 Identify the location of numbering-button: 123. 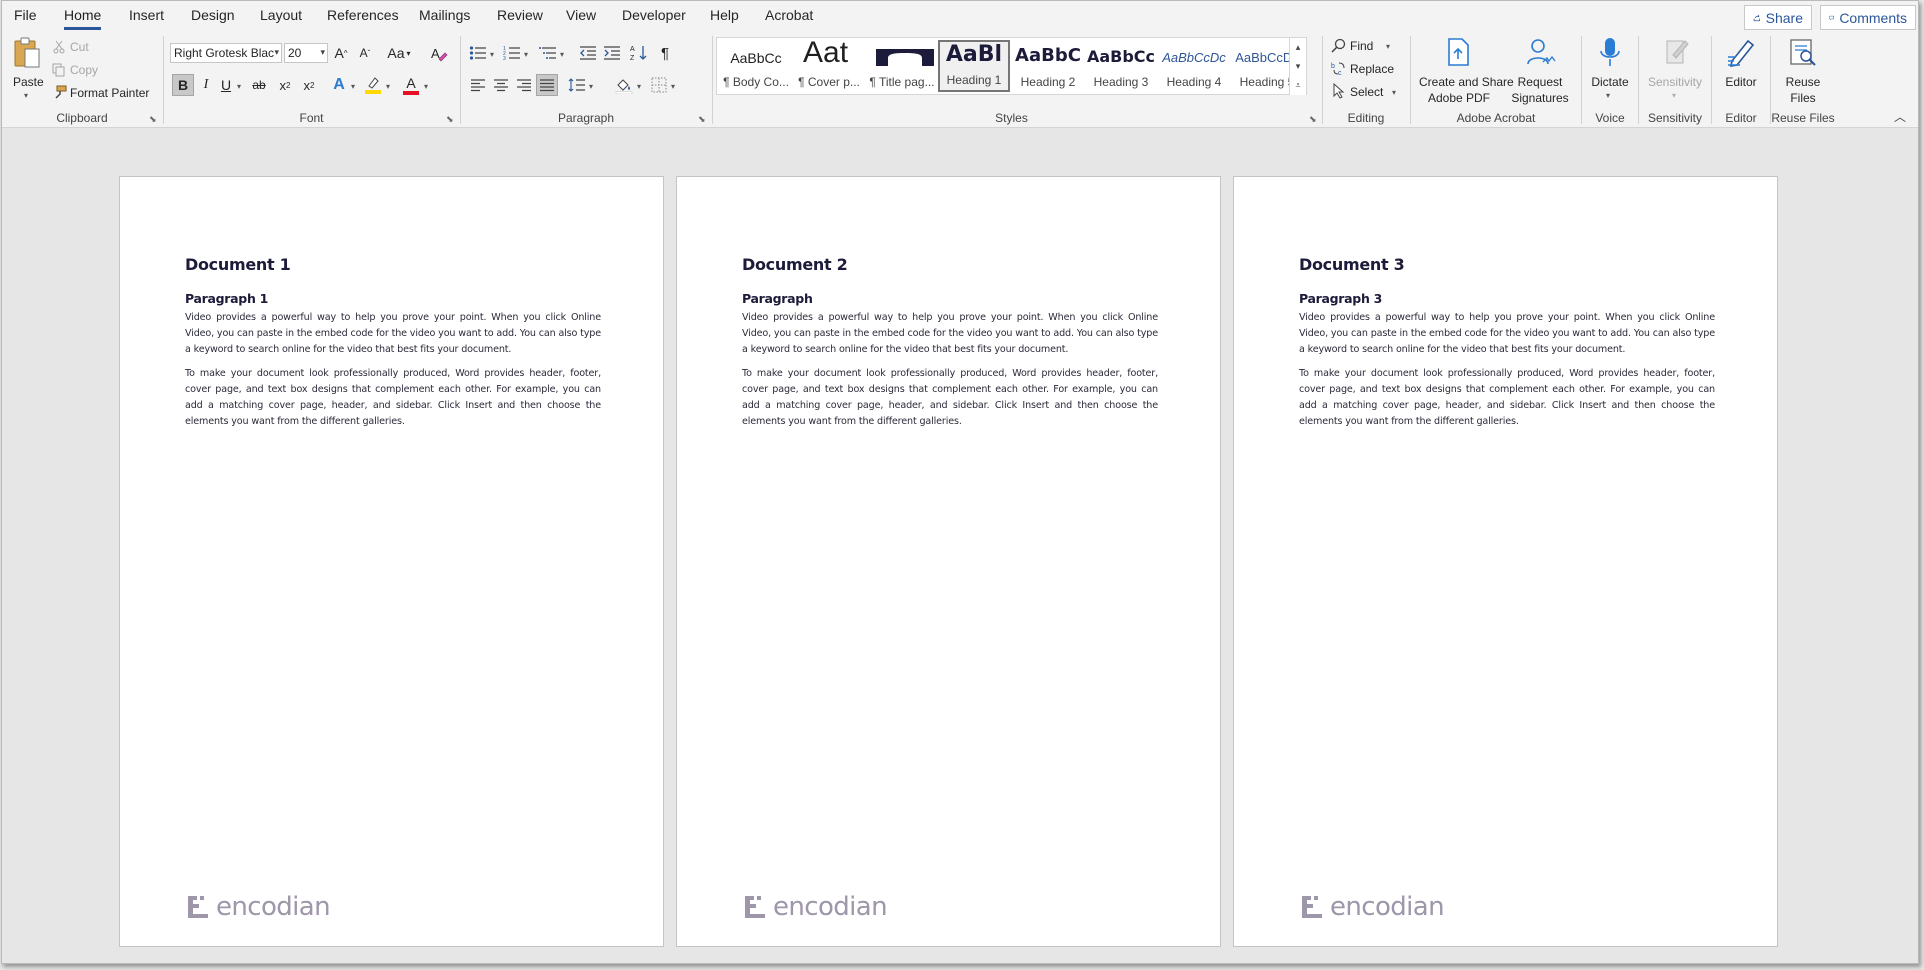
(512, 53).